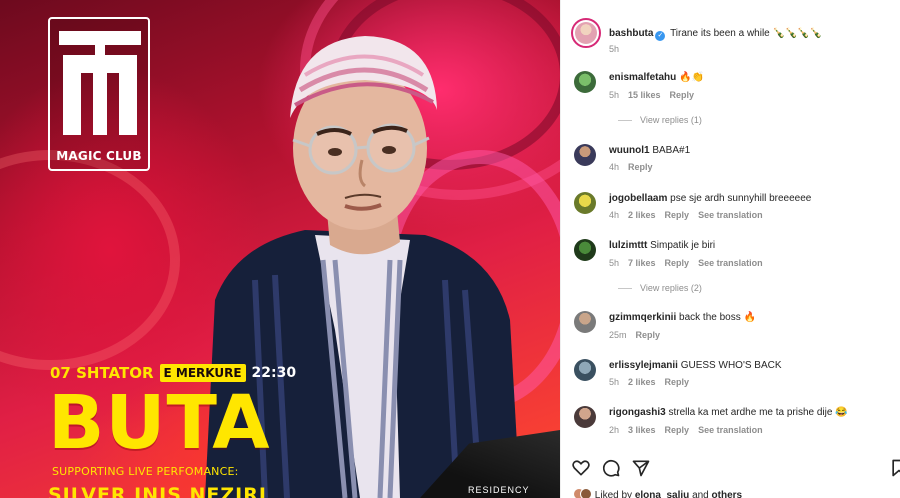 Image resolution: width=900 pixels, height=498 pixels. Describe the element at coordinates (691, 77) in the screenshot. I see `comment-text: 🔥👏` at that location.